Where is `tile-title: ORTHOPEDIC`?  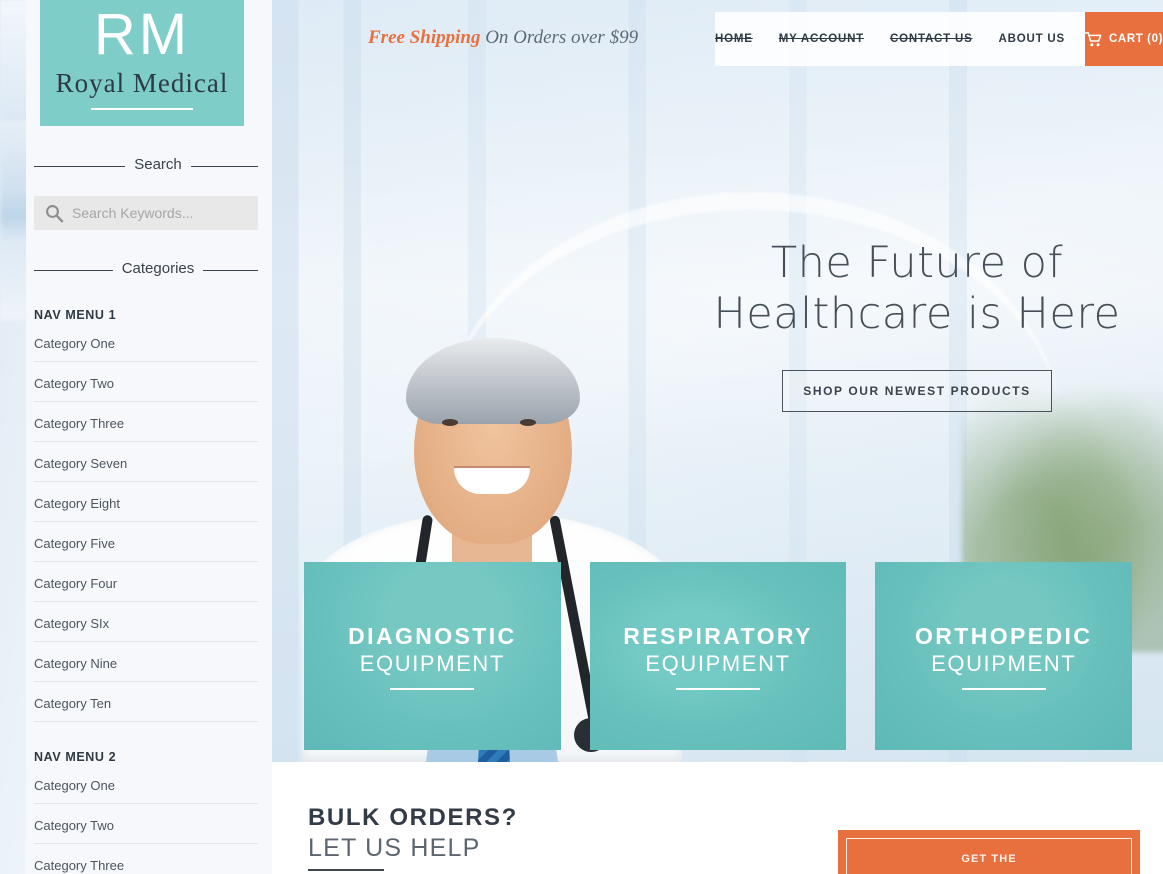 tile-title: ORTHOPEDIC is located at coordinates (1004, 636).